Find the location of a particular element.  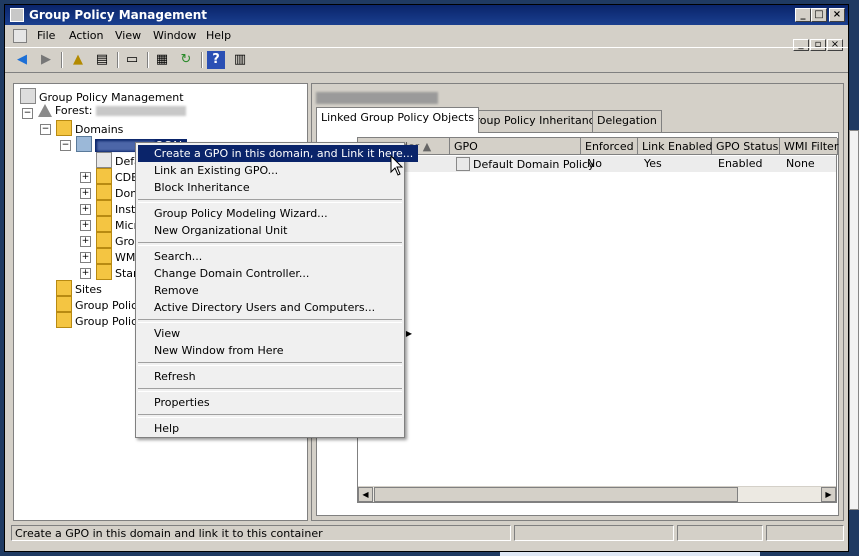

tree-root: Group Policy Management is located at coordinates (102, 96).